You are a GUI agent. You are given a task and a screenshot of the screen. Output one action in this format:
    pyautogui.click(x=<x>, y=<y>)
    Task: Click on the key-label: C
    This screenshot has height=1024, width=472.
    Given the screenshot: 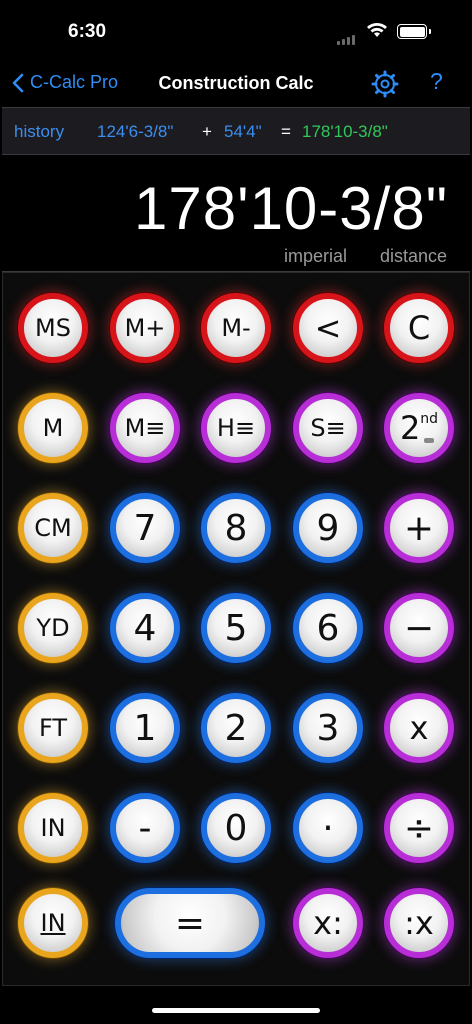 What is the action you would take?
    pyautogui.click(x=419, y=328)
    